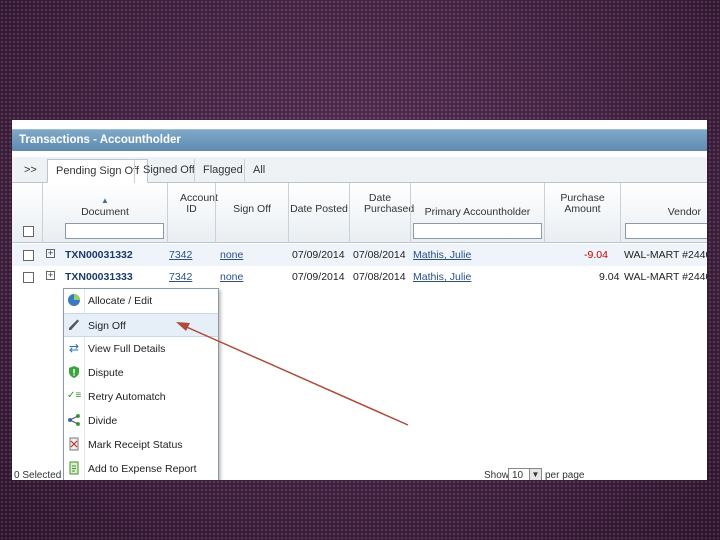  What do you see at coordinates (192, 213) in the screenshot?
I see `column-account-id: Account ID` at bounding box center [192, 213].